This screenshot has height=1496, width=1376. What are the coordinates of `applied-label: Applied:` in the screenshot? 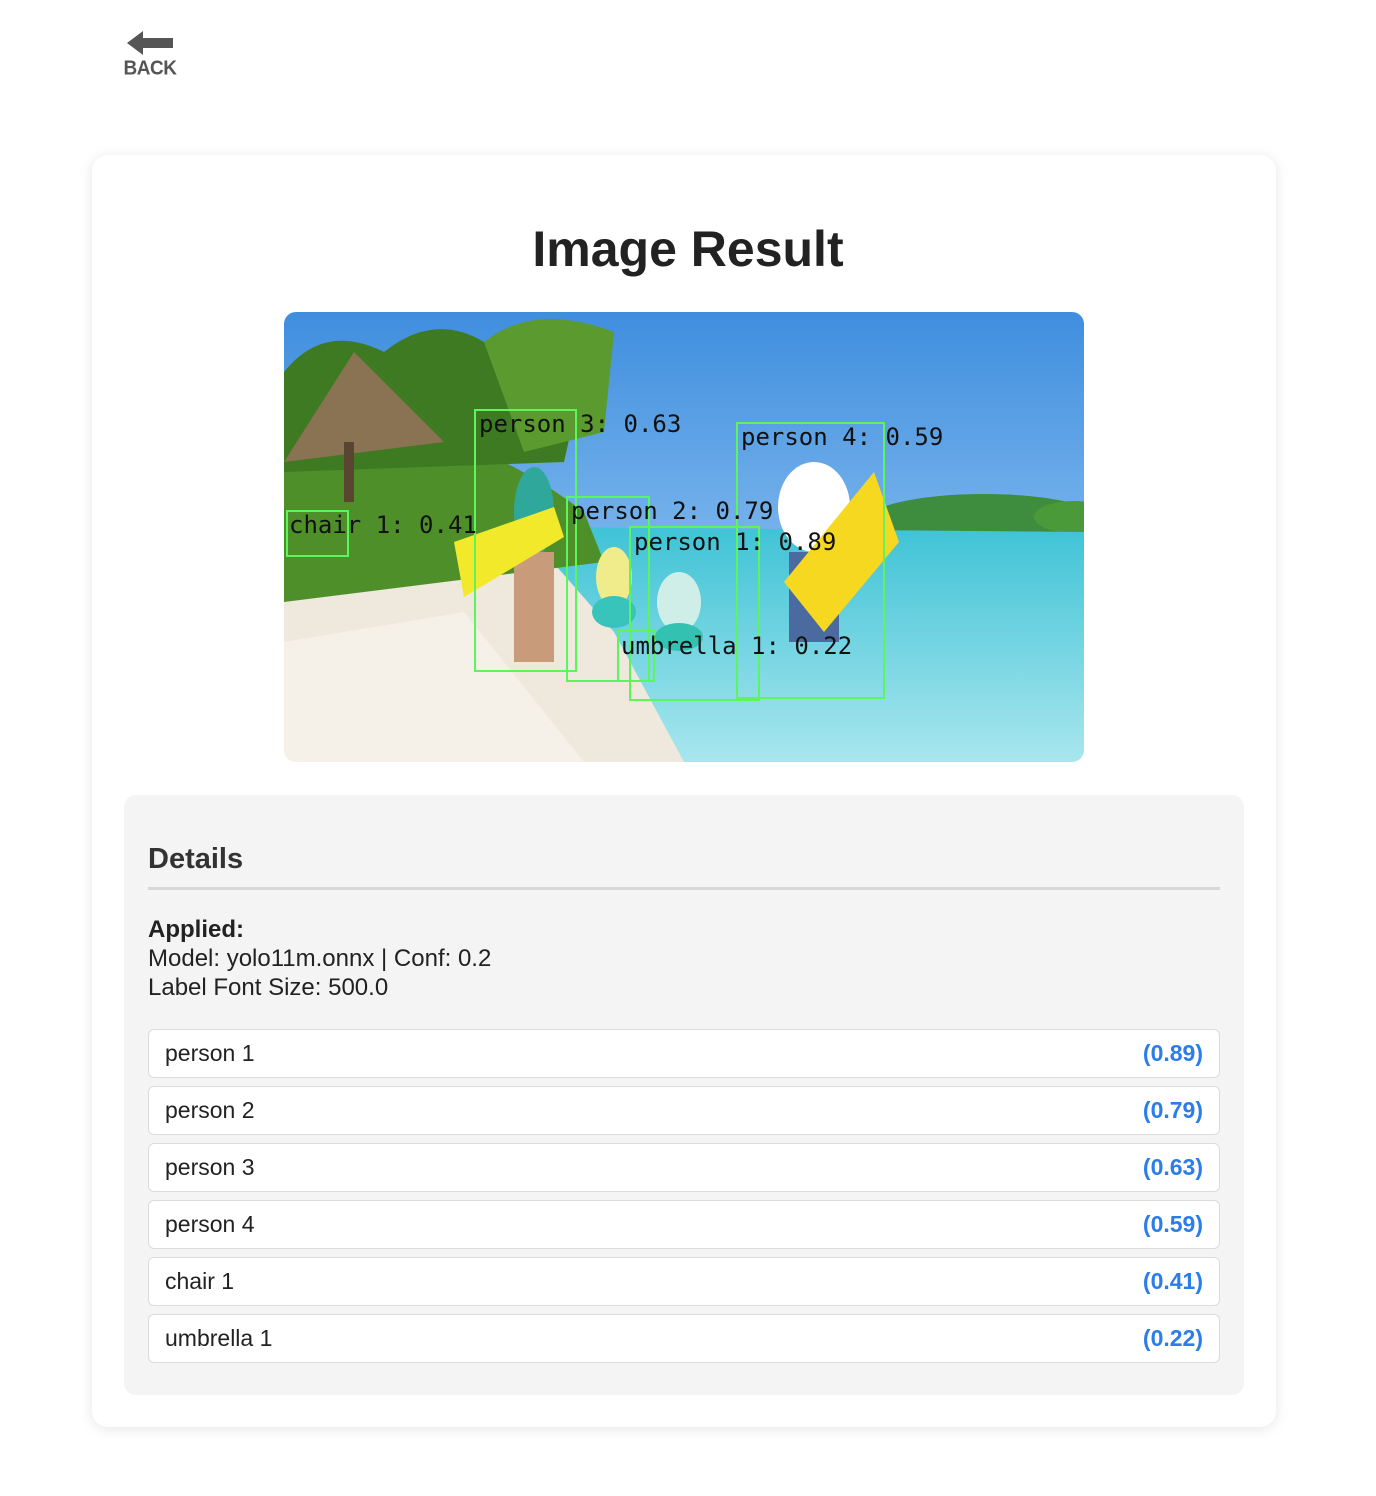 It's located at (196, 929).